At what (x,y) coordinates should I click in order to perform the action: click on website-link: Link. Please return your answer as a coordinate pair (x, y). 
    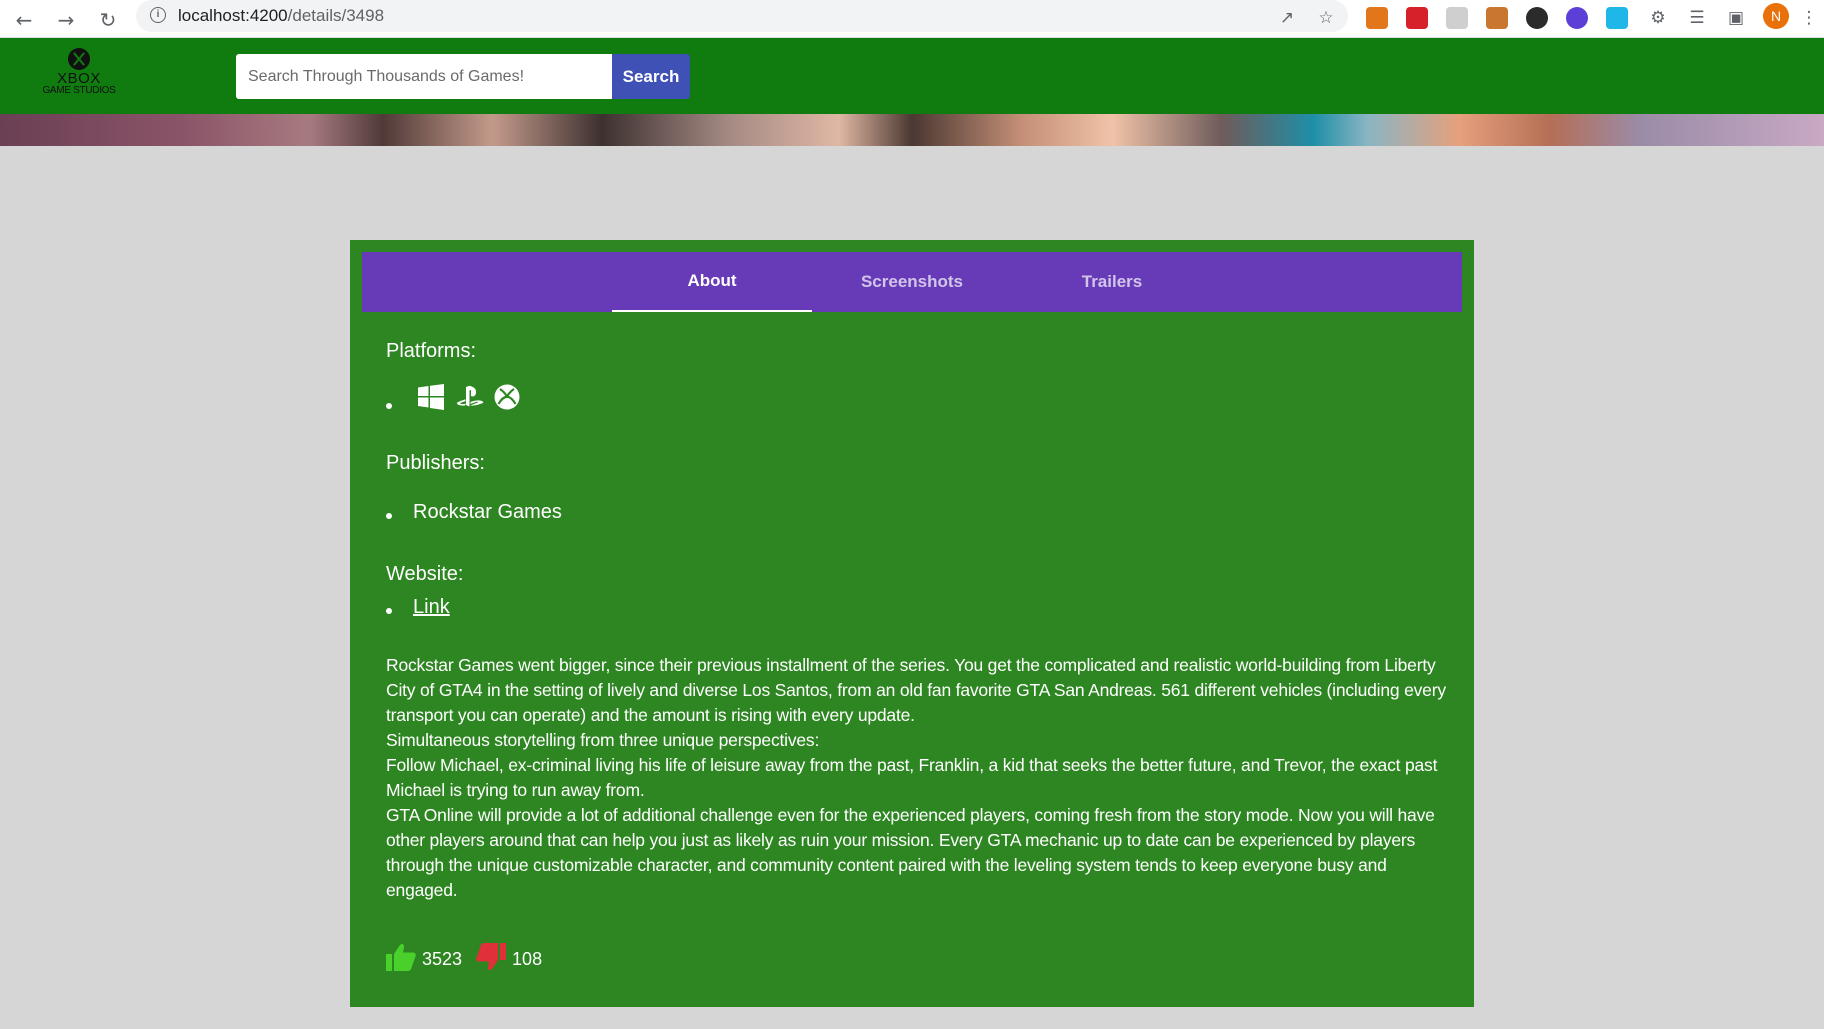
    Looking at the image, I should click on (431, 607).